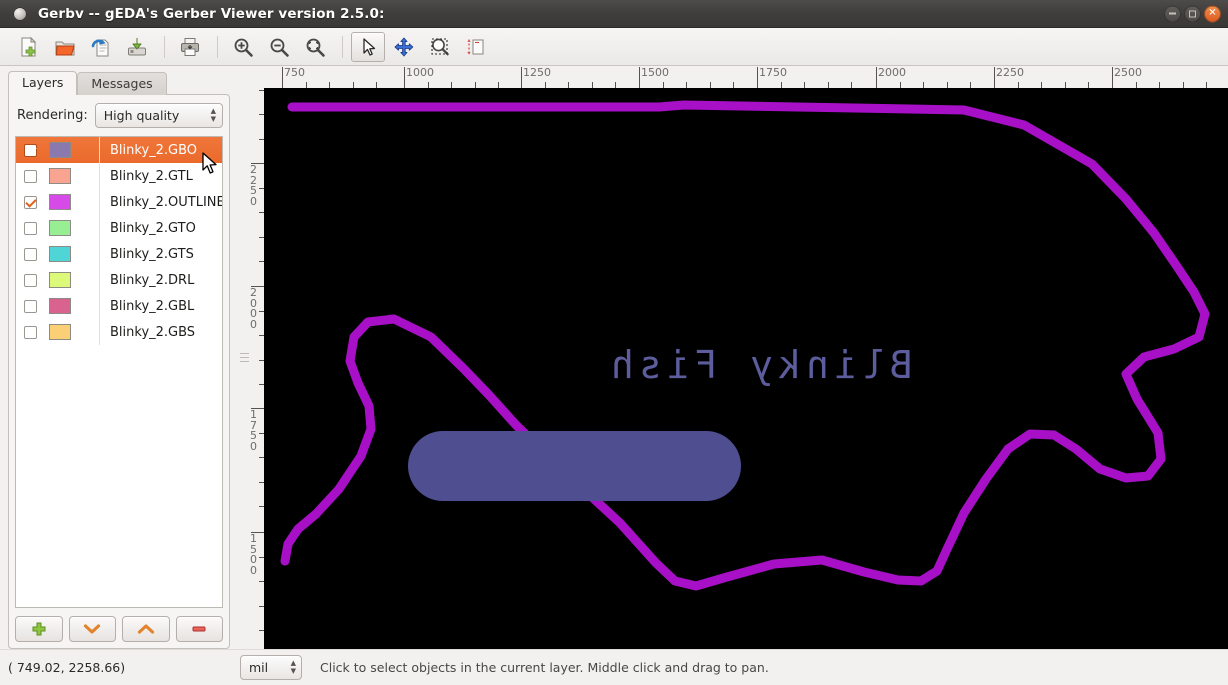  Describe the element at coordinates (20, 13) in the screenshot. I see `app-circle-dot-icon` at that location.